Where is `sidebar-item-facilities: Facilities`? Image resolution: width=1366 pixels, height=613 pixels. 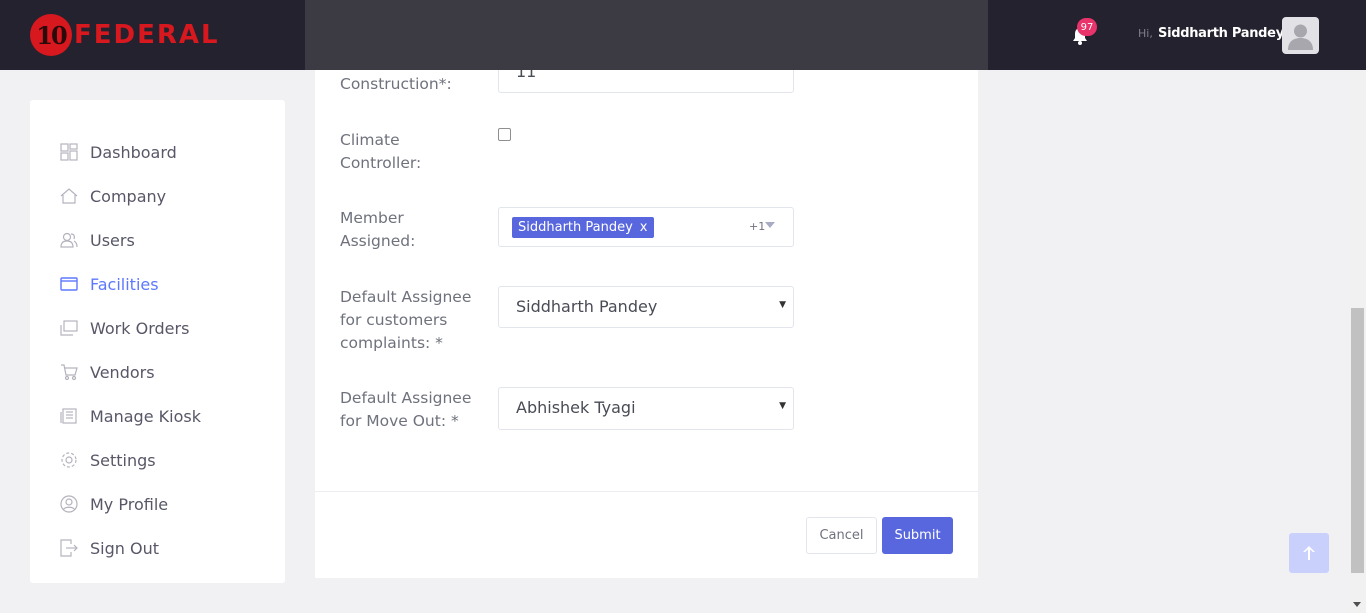
sidebar-item-facilities: Facilities is located at coordinates (109, 284).